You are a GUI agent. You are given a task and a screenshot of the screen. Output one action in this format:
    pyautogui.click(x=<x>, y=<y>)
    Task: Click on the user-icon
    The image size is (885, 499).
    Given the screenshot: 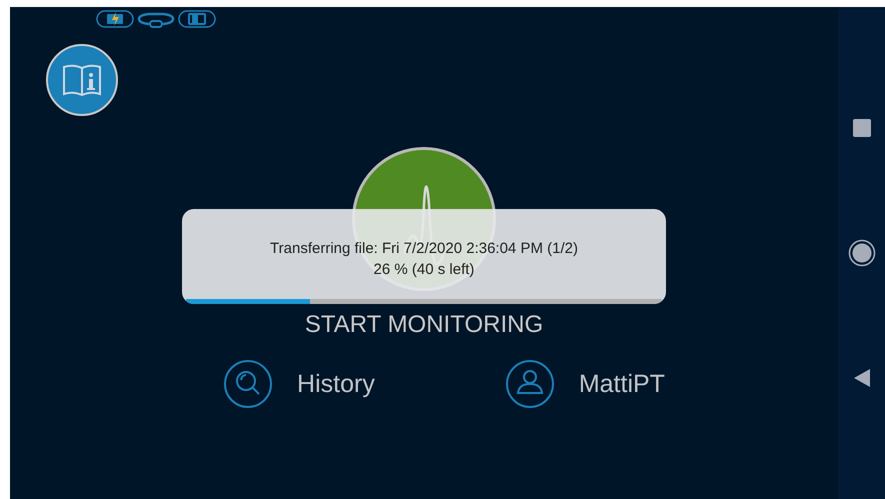 What is the action you would take?
    pyautogui.click(x=529, y=384)
    